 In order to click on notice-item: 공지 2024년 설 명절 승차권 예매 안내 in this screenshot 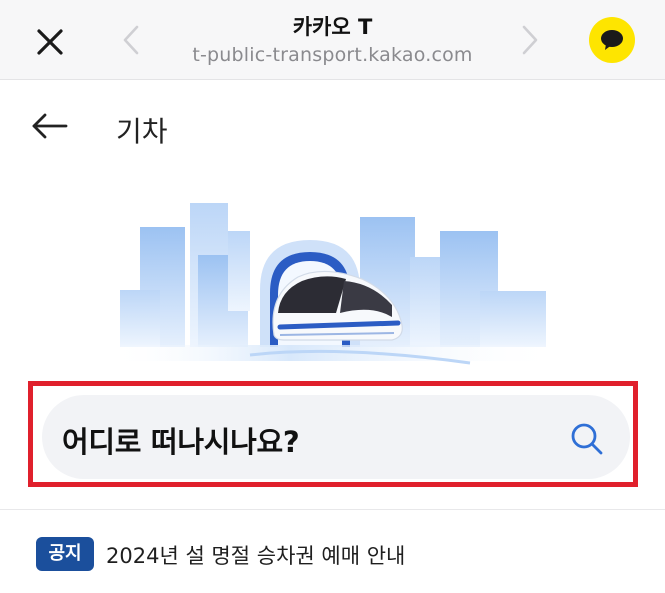, I will do `click(332, 556)`.